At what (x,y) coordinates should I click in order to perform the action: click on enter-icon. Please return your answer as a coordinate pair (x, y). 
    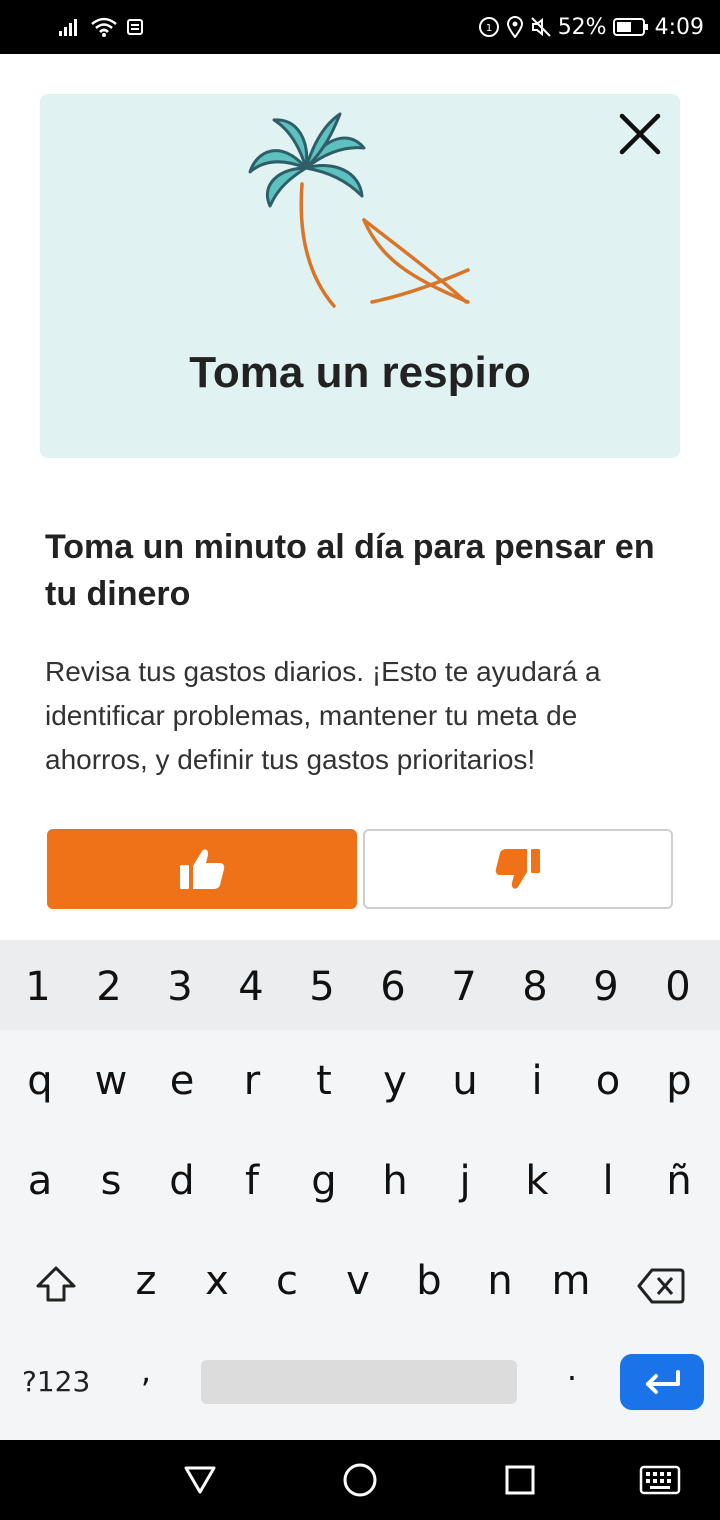
    Looking at the image, I should click on (663, 1382).